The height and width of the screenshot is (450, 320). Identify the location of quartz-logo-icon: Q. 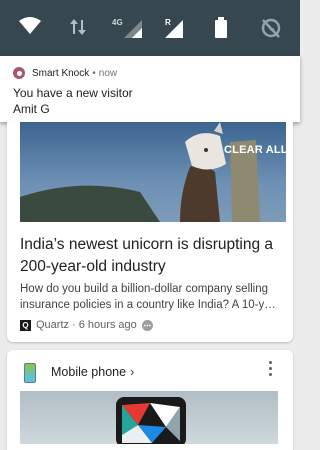
(25, 325).